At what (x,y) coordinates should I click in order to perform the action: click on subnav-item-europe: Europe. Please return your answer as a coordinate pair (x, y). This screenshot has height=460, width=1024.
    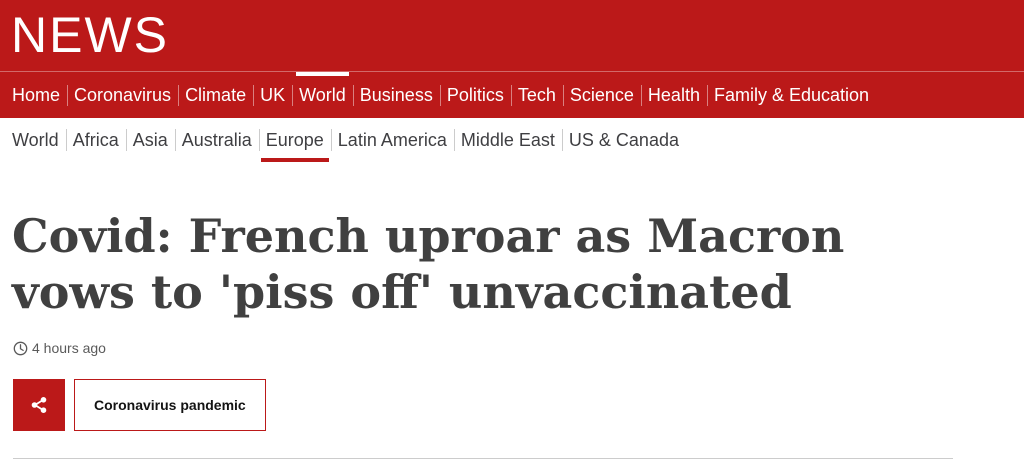
    Looking at the image, I should click on (294, 140).